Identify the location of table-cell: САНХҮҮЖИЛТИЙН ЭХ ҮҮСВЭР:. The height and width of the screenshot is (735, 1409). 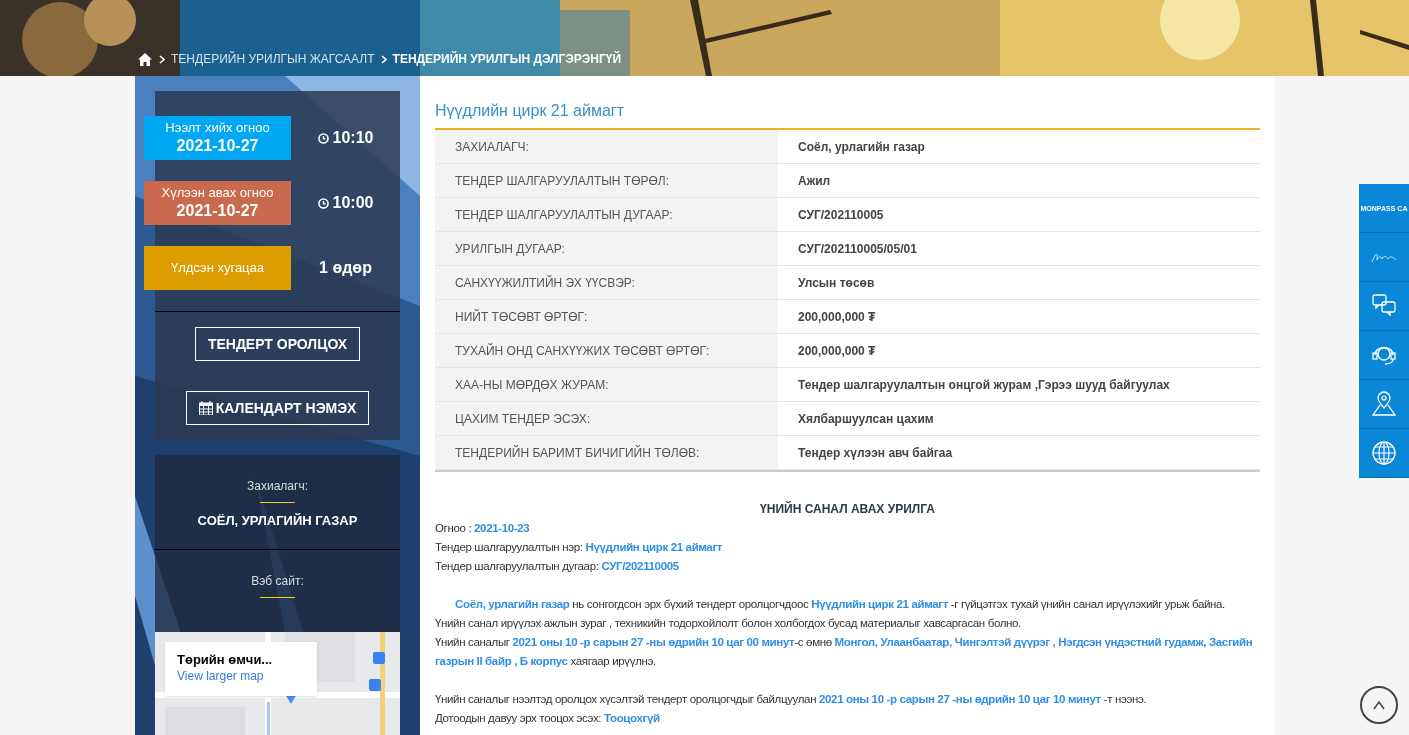
(606, 282).